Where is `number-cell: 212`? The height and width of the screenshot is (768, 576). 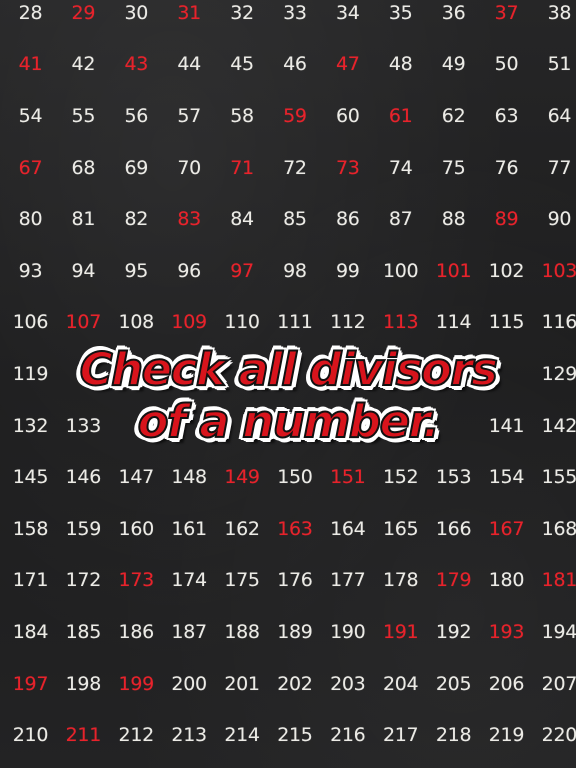 number-cell: 212 is located at coordinates (136, 735).